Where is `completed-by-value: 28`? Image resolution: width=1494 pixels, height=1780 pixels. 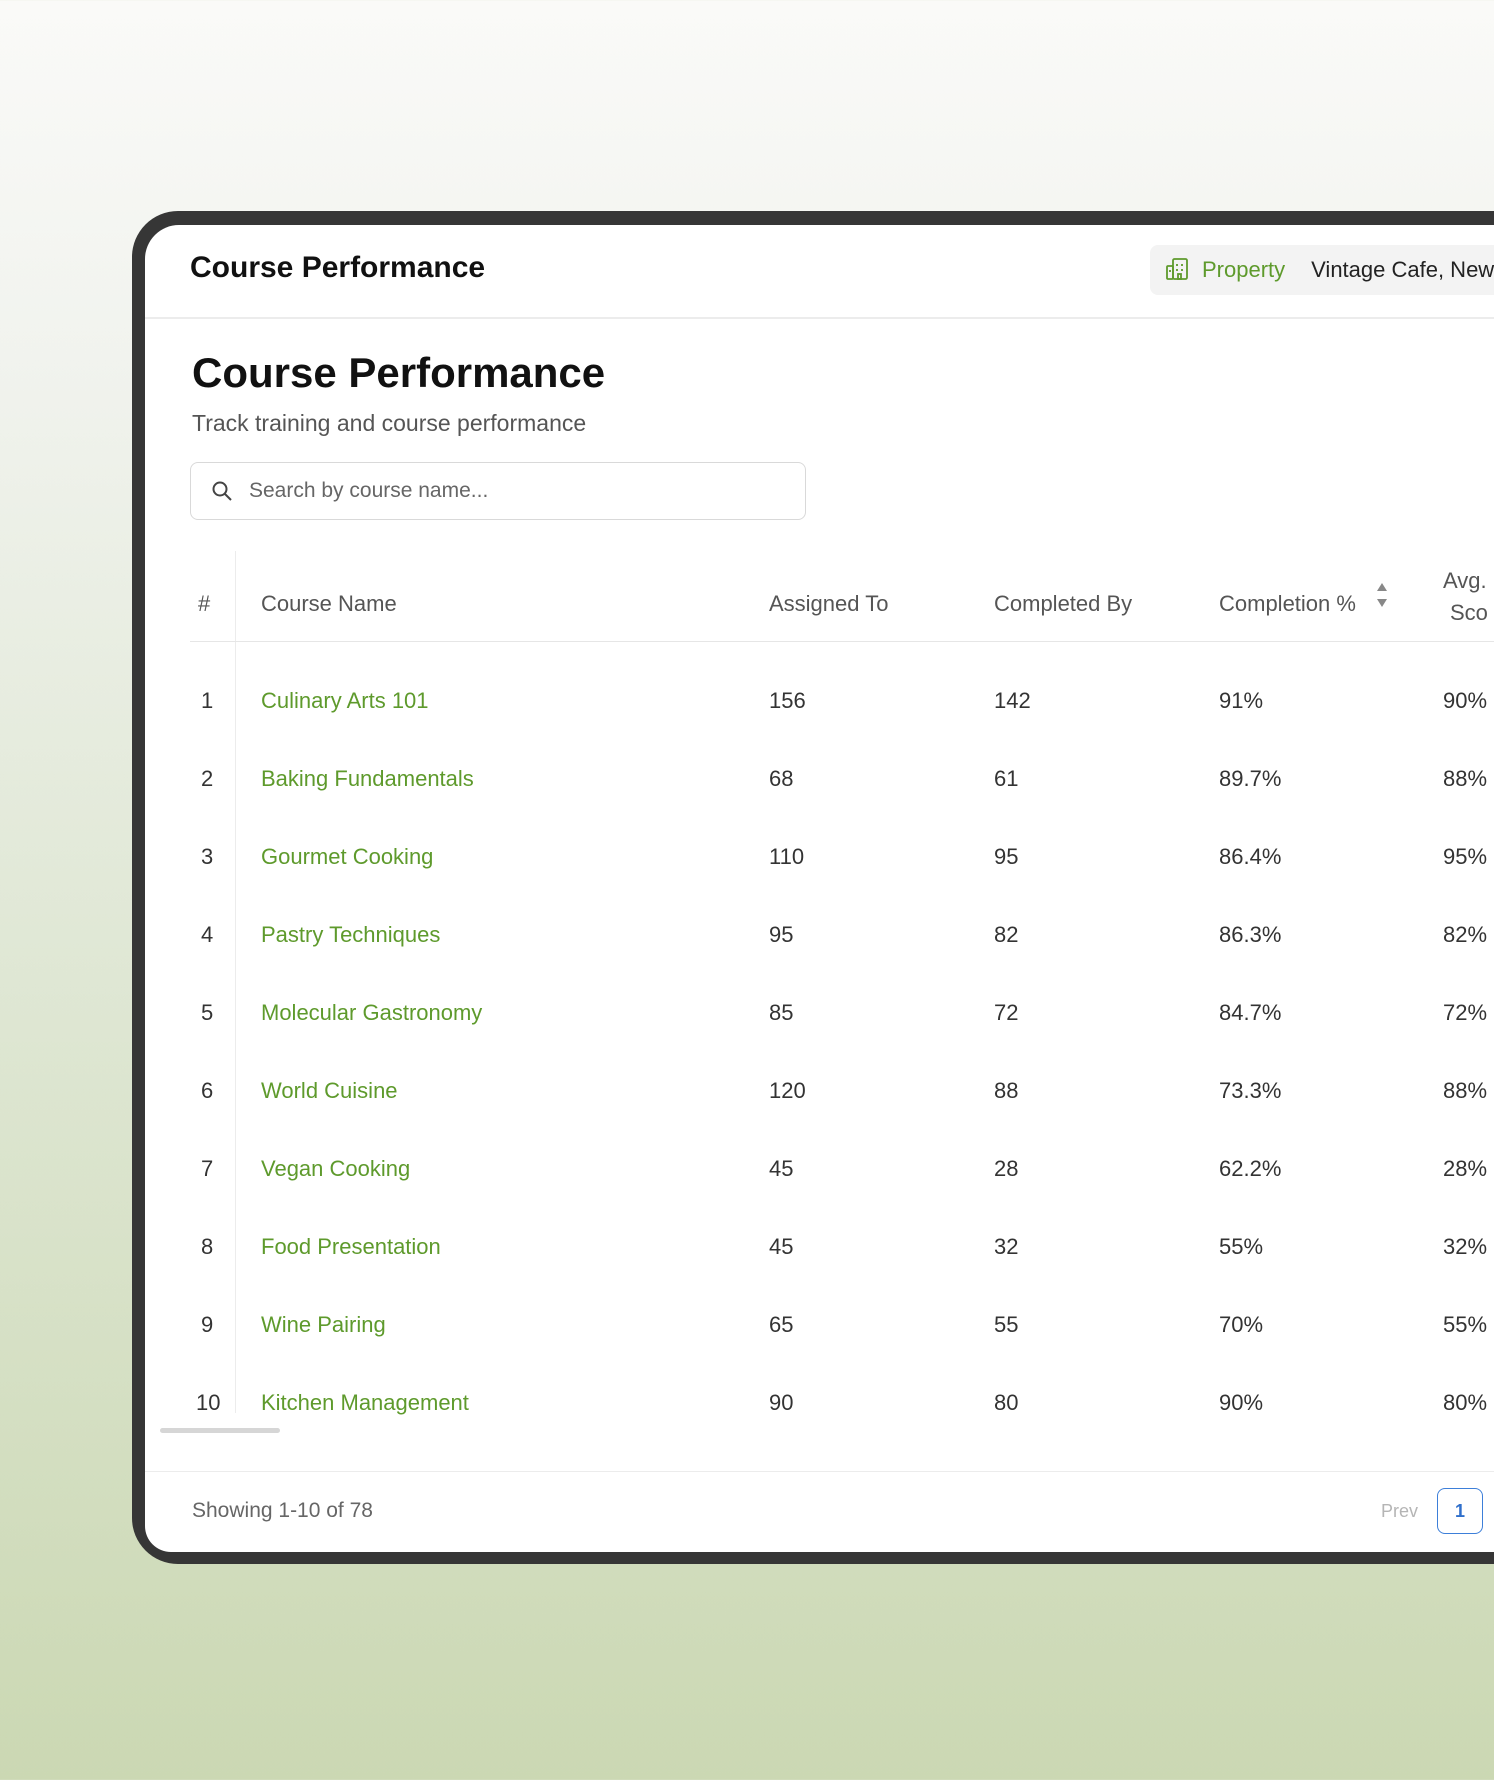
completed-by-value: 28 is located at coordinates (1006, 1168).